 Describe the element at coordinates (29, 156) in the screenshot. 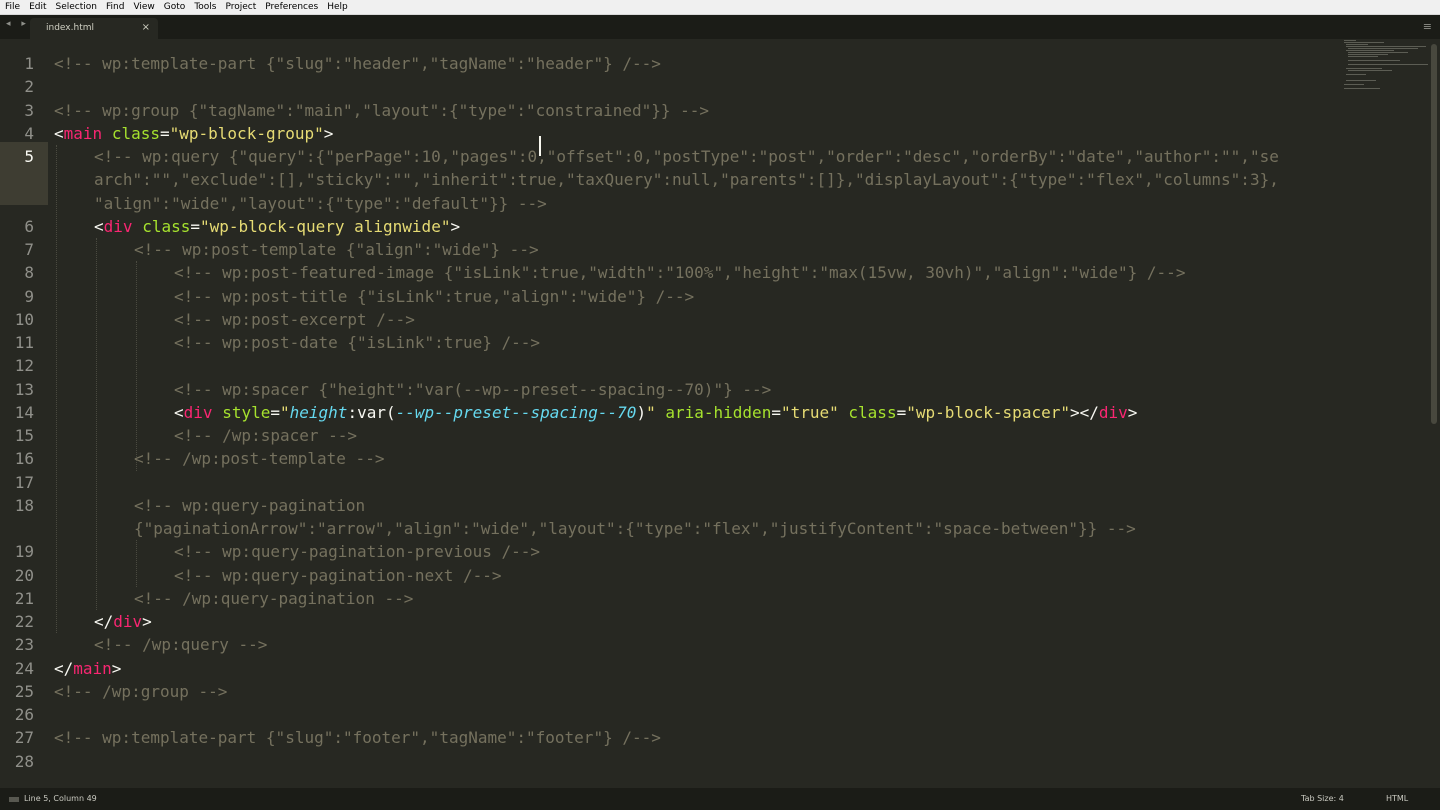

I see `line-number: 5` at that location.